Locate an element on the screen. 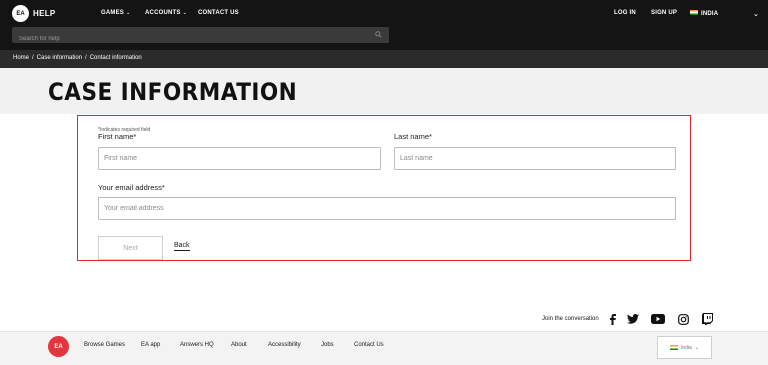  login-link: LOG IN is located at coordinates (625, 13).